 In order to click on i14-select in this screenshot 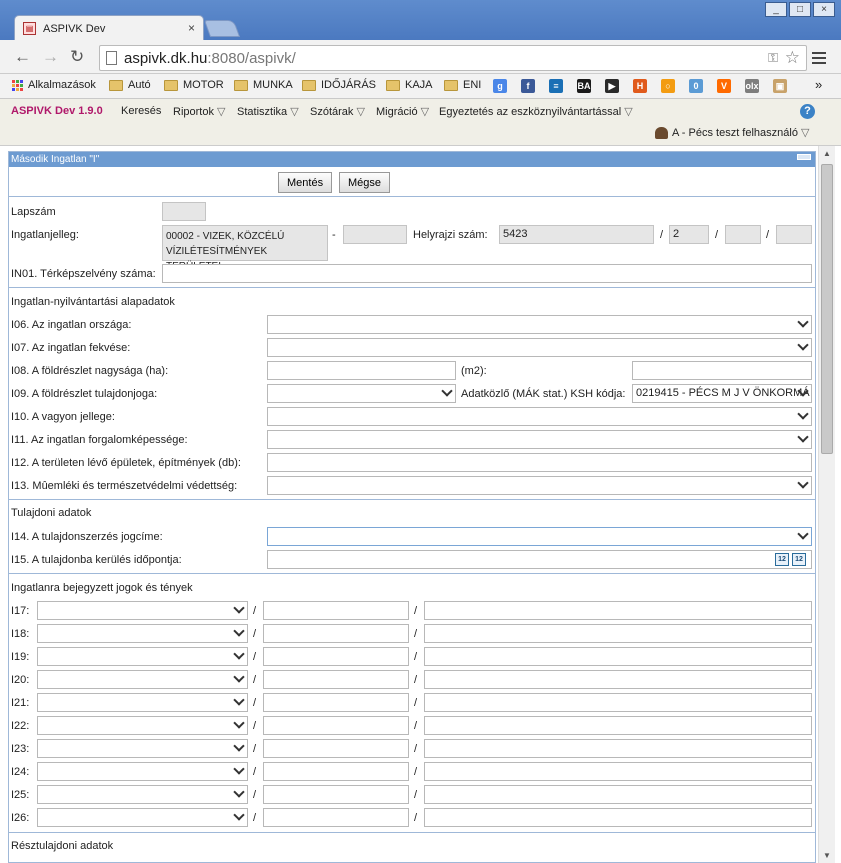, I will do `click(539, 536)`.